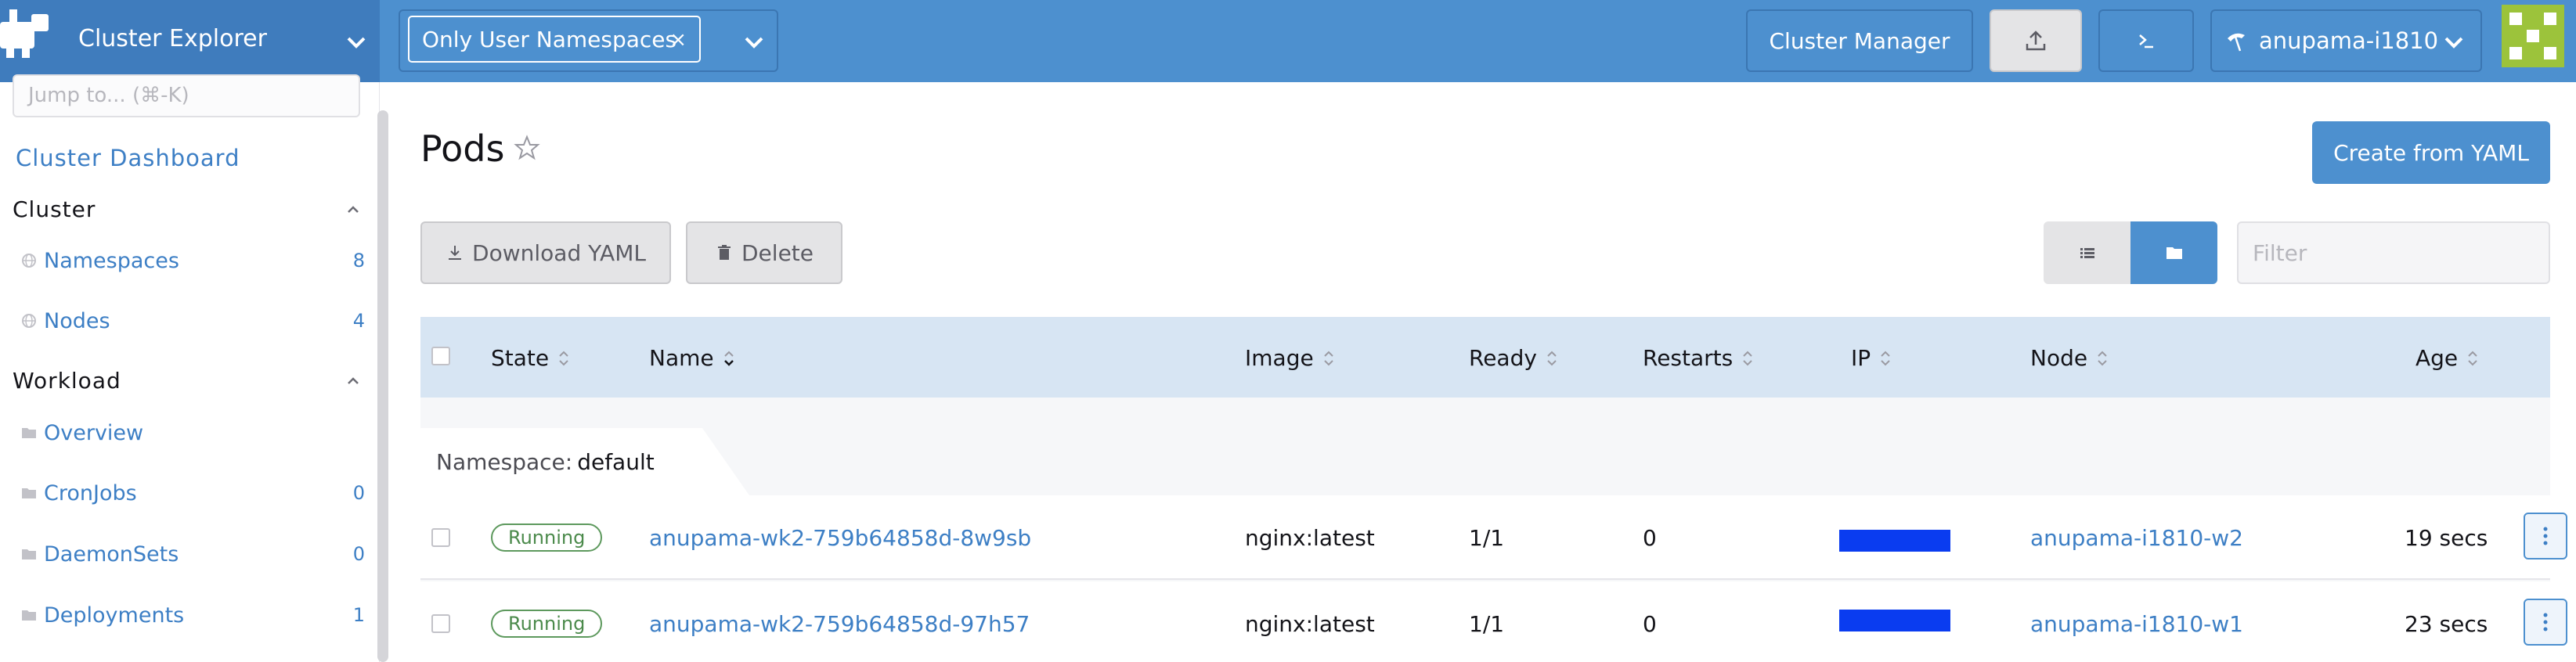 The width and height of the screenshot is (2576, 662). I want to click on sidebar-item-cronjobs: CronJobs 0, so click(192, 493).